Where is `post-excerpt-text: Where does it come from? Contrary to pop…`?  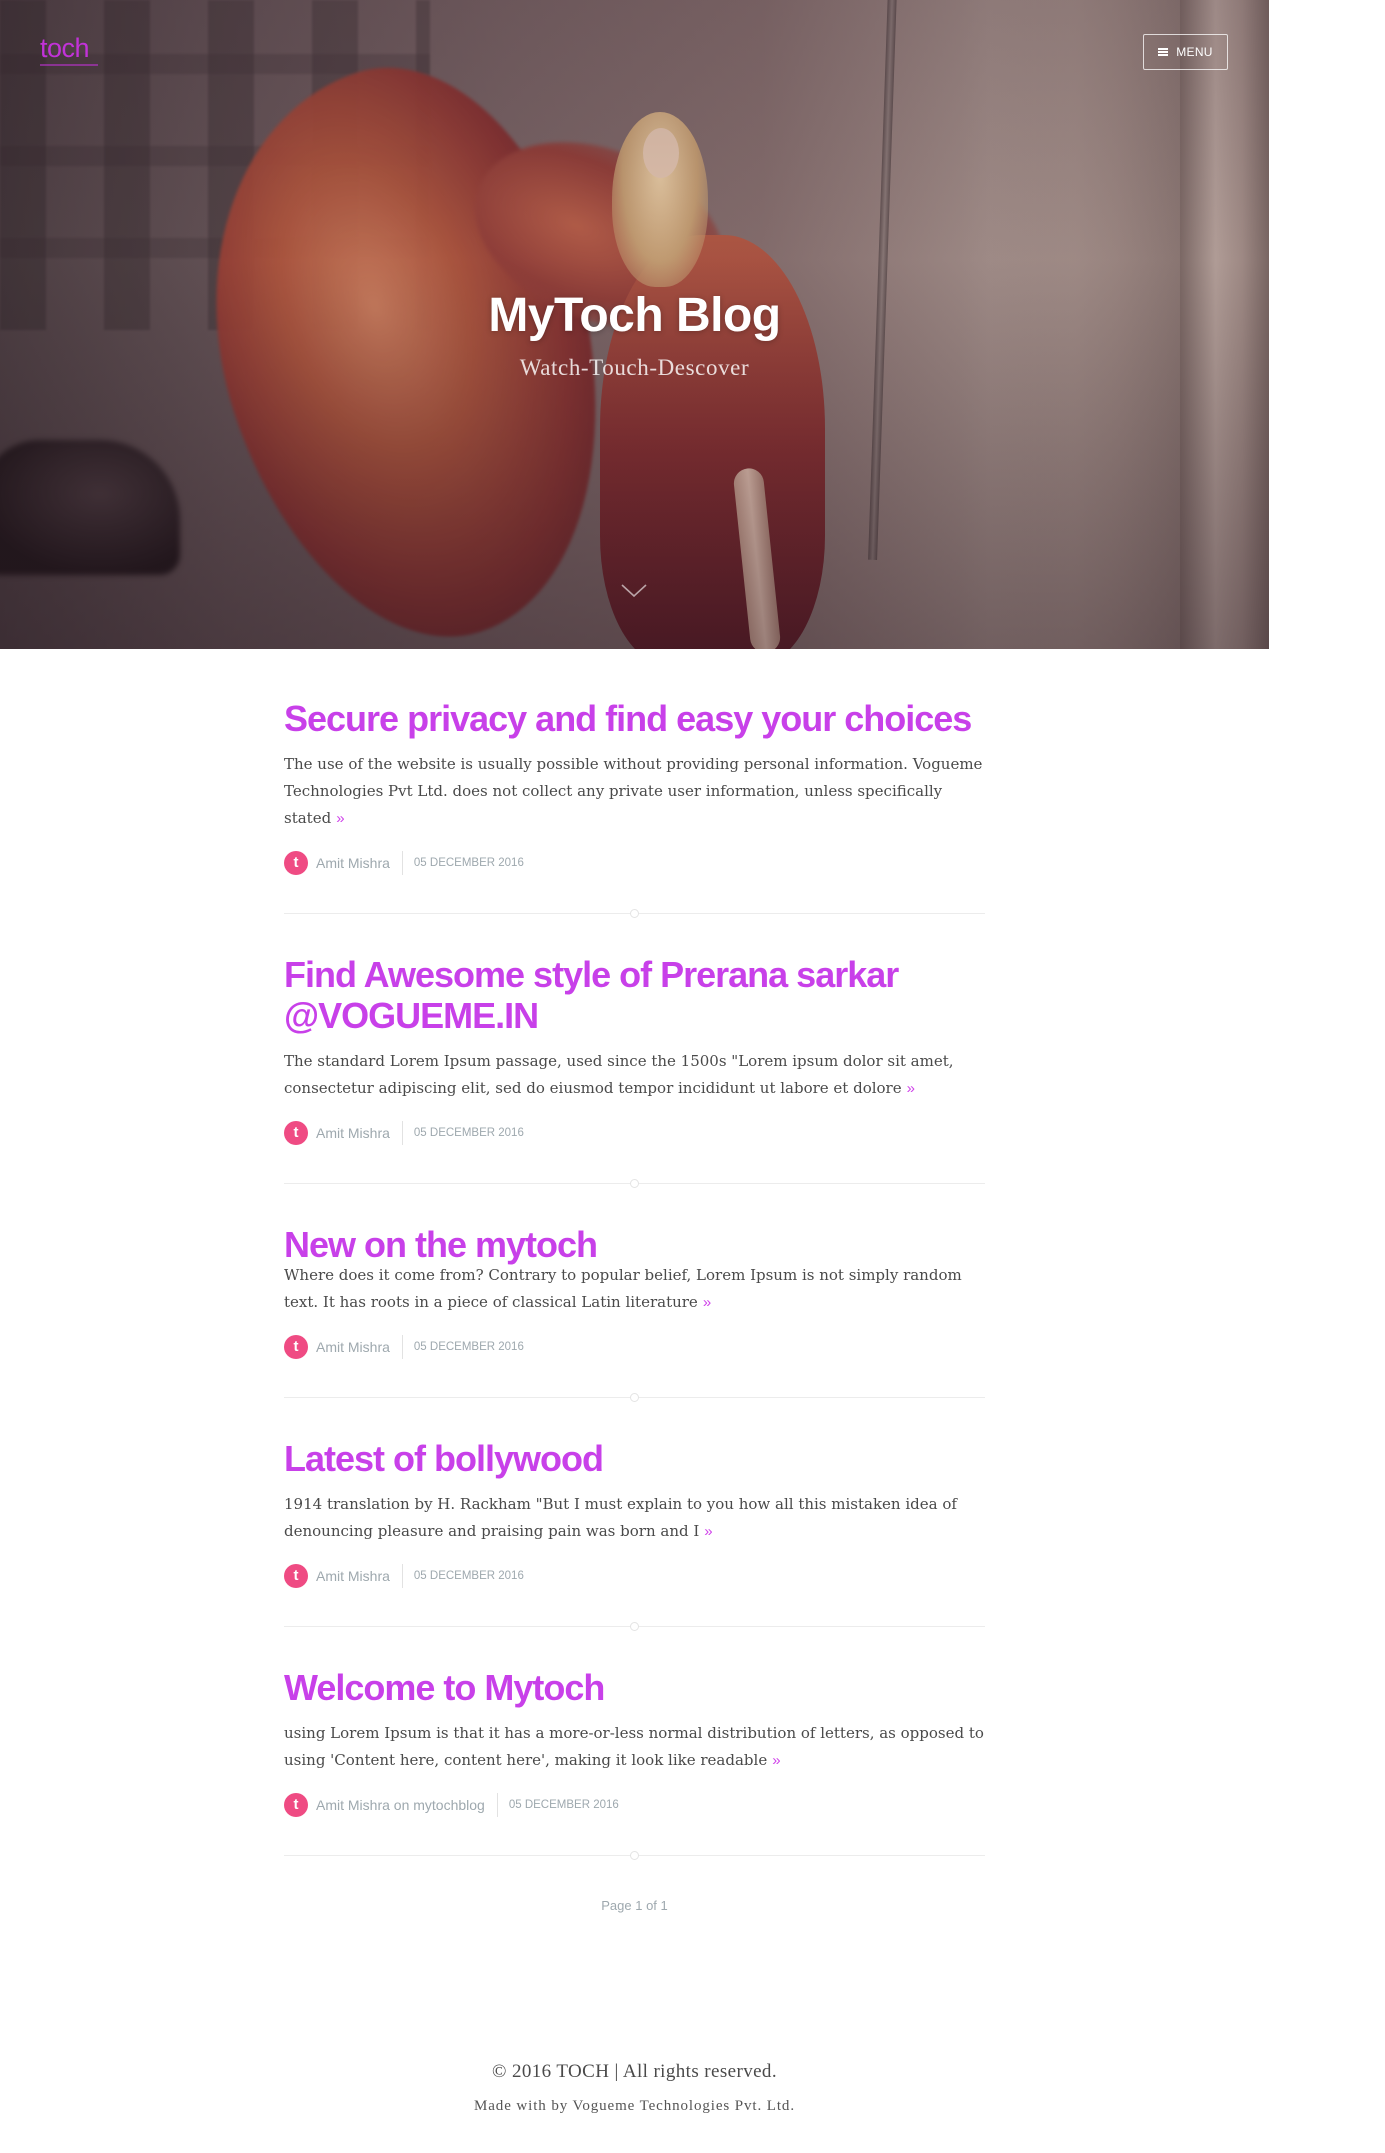
post-excerpt-text: Where does it come from? Contrary to pop… is located at coordinates (623, 1288).